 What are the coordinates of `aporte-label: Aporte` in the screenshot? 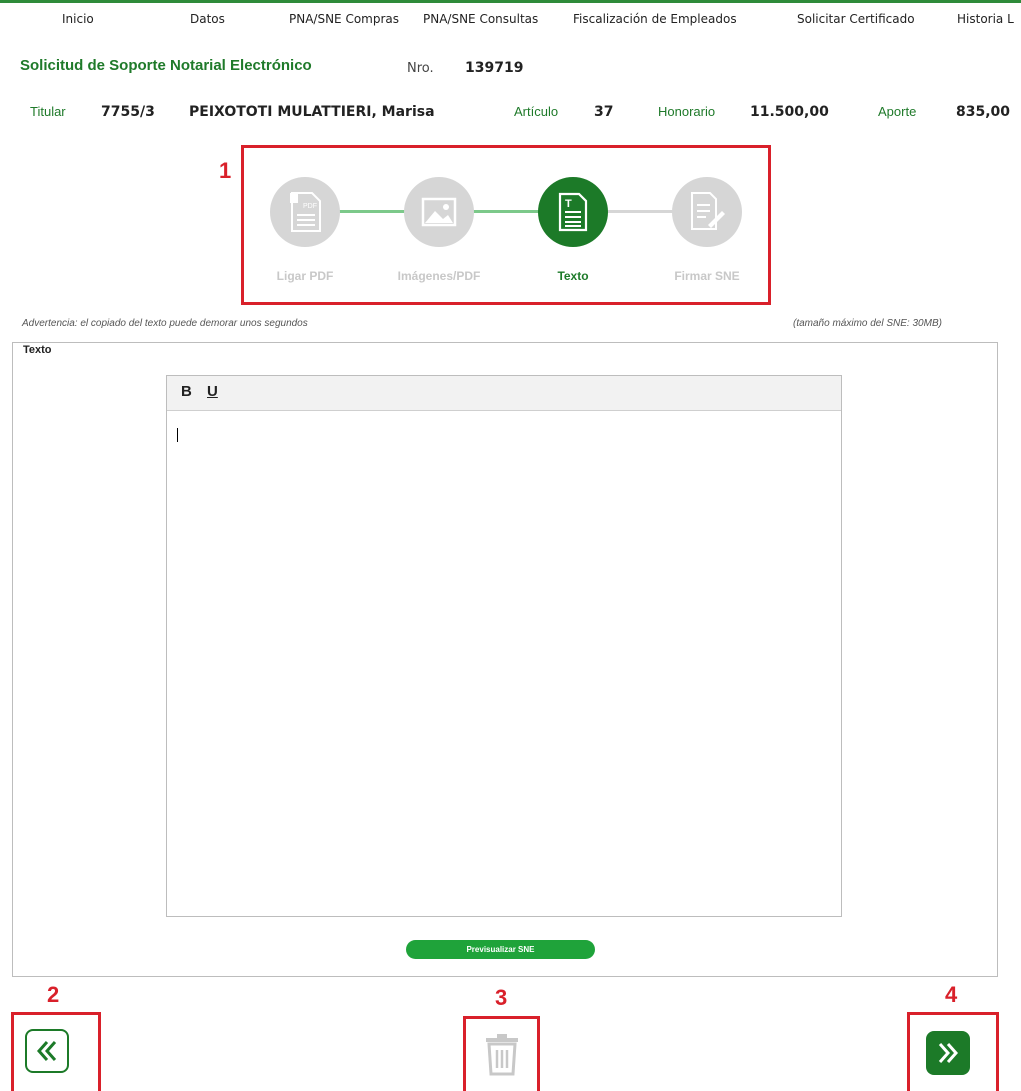 It's located at (897, 111).